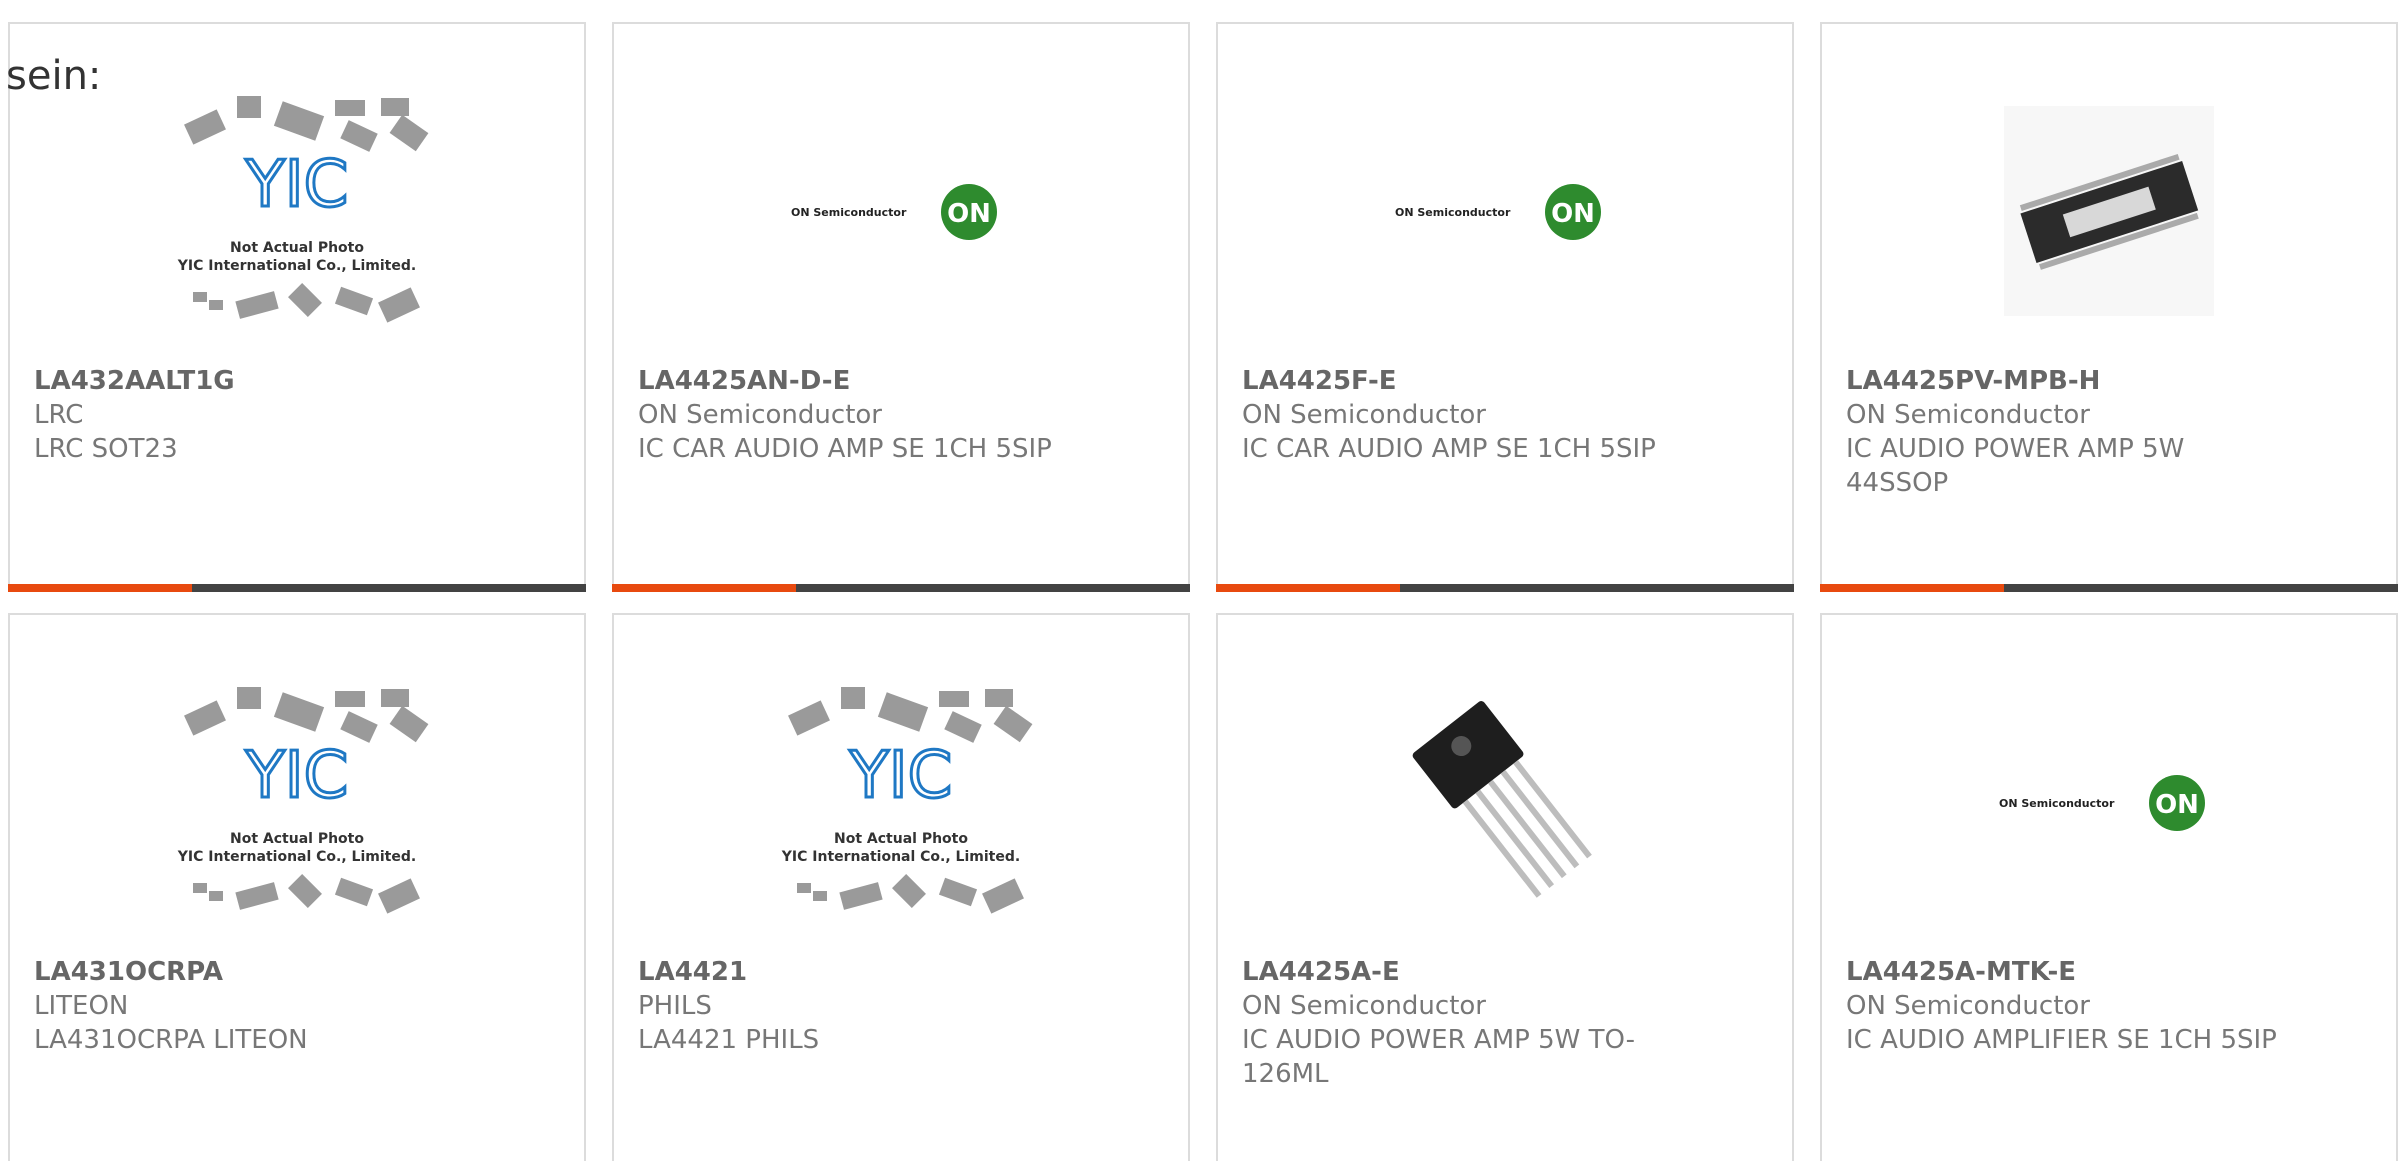  Describe the element at coordinates (744, 381) in the screenshot. I see `part-number: LA4425AN-D-E` at that location.